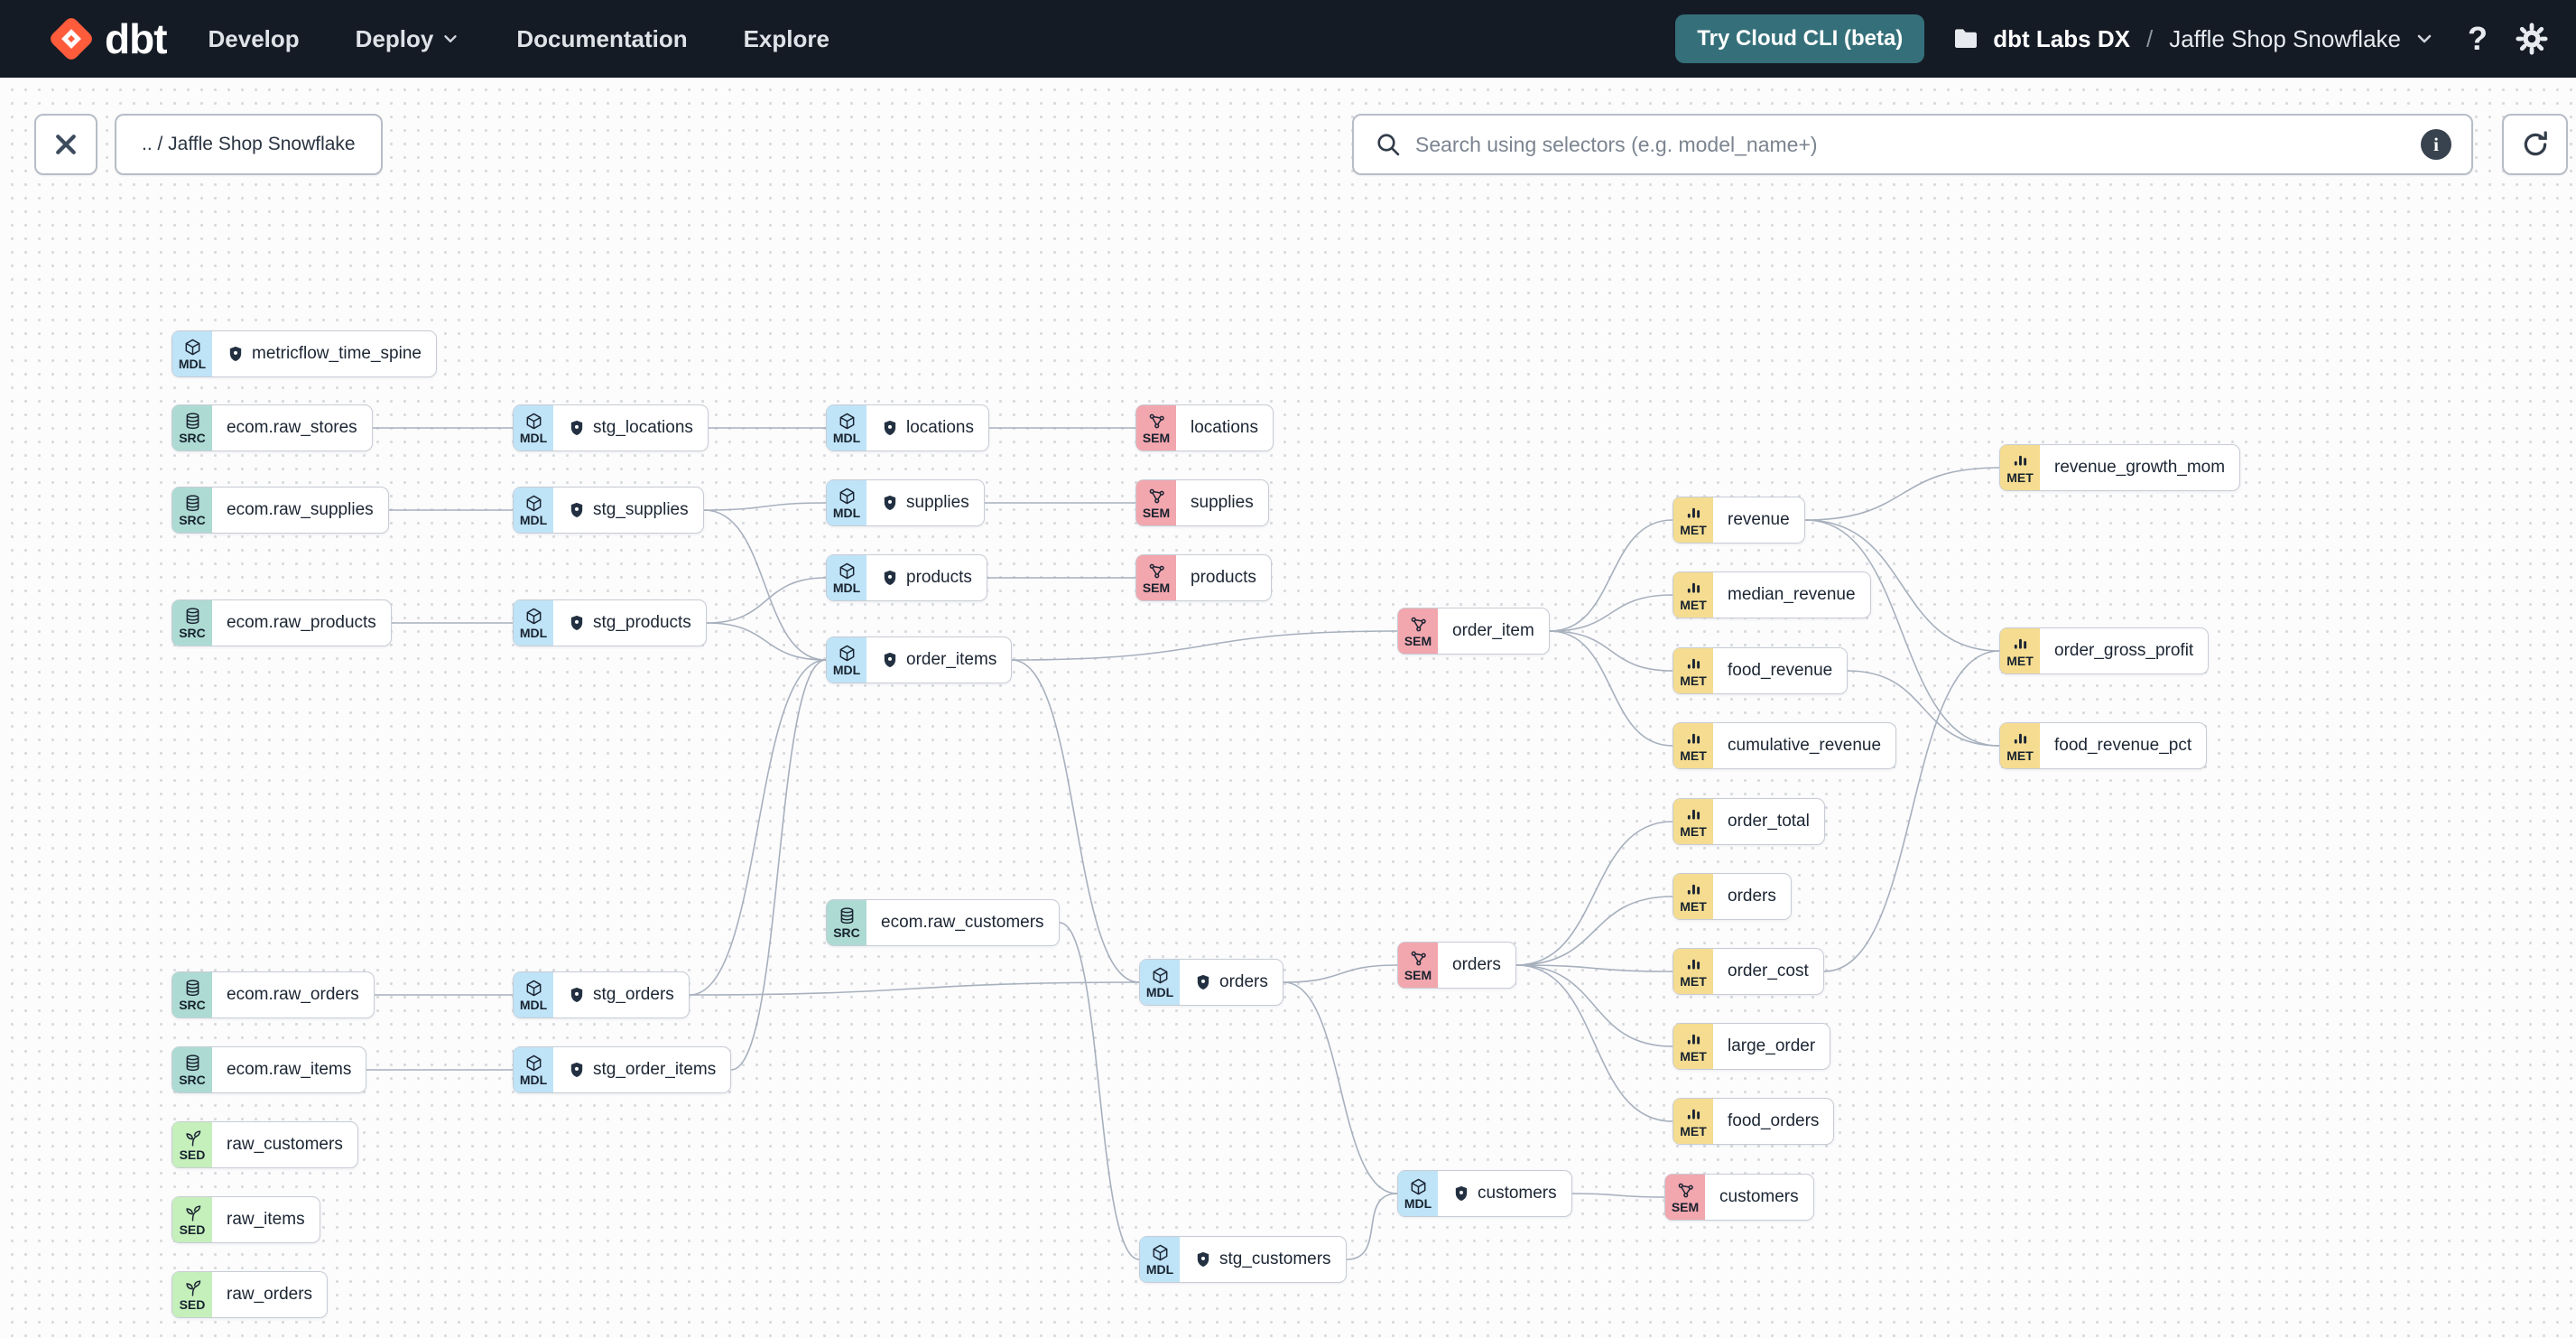 The height and width of the screenshot is (1338, 2576). What do you see at coordinates (1772, 594) in the screenshot?
I see `node-met-median-revenue: MET median_revenue` at bounding box center [1772, 594].